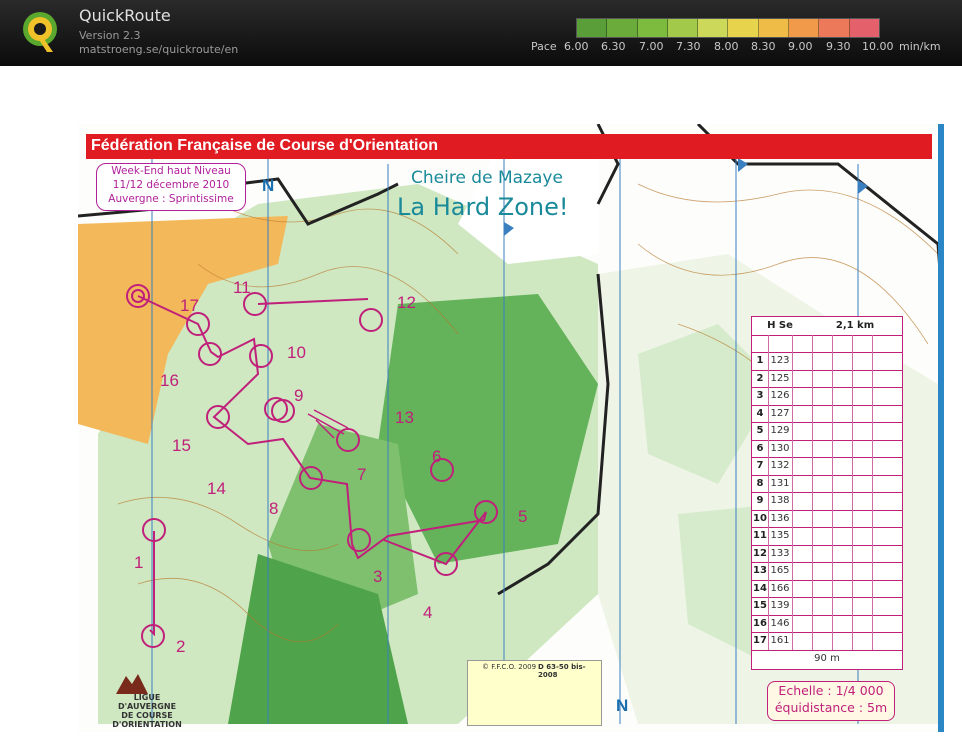 Image resolution: width=962 pixels, height=742 pixels. What do you see at coordinates (800, 46) in the screenshot?
I see `pace-tick-label: 9.00` at bounding box center [800, 46].